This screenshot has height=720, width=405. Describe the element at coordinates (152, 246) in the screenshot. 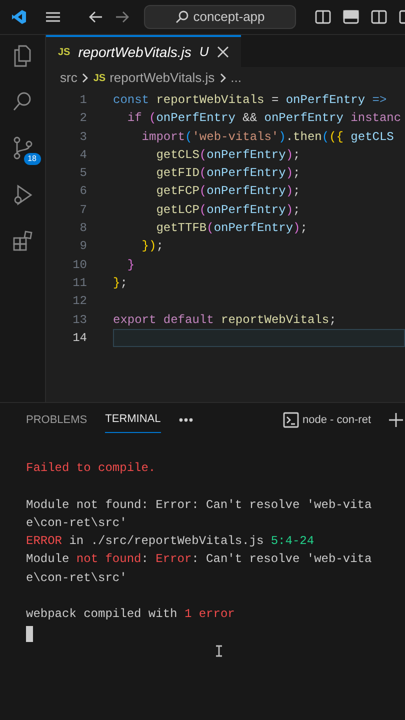

I see `code-line: });` at that location.